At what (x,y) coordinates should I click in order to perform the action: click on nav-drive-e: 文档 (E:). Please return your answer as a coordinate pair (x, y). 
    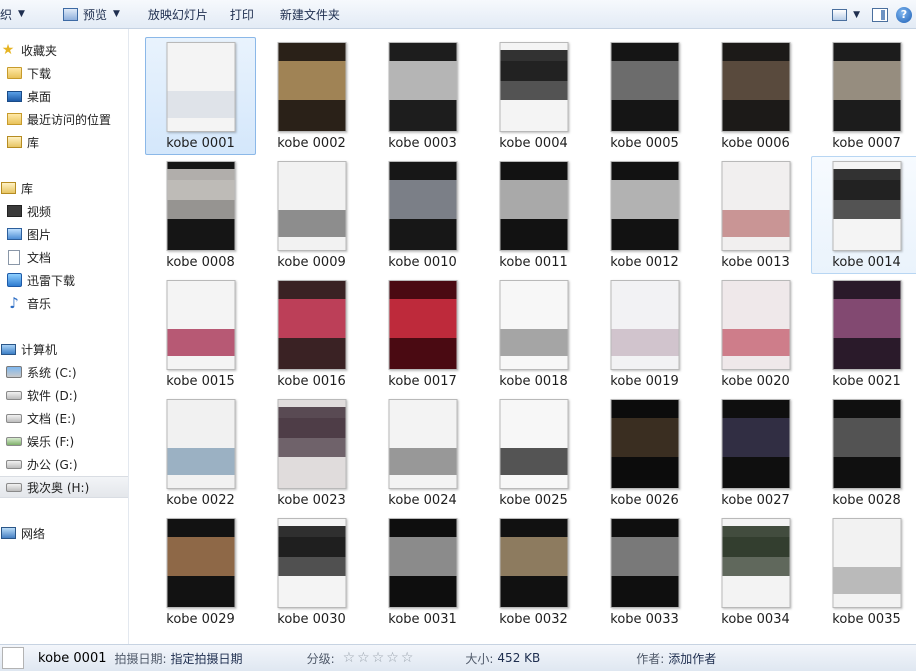
    Looking at the image, I should click on (64, 418).